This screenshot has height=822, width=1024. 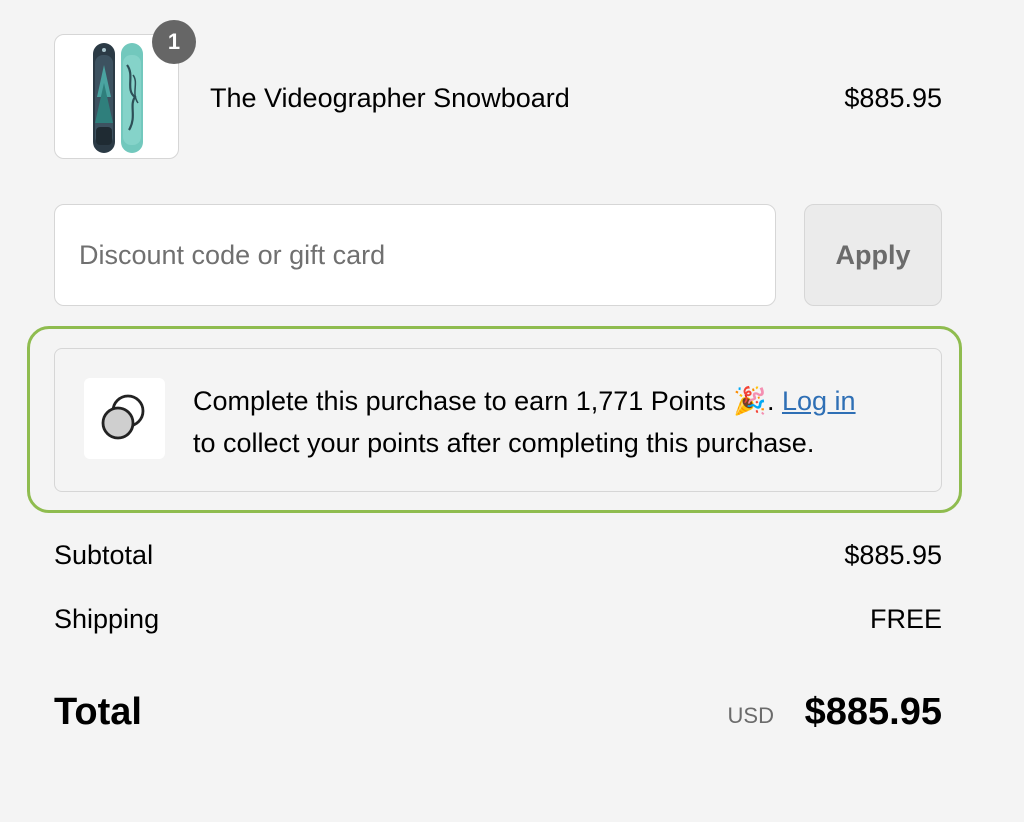 What do you see at coordinates (893, 98) in the screenshot?
I see `product-price: $885.95` at bounding box center [893, 98].